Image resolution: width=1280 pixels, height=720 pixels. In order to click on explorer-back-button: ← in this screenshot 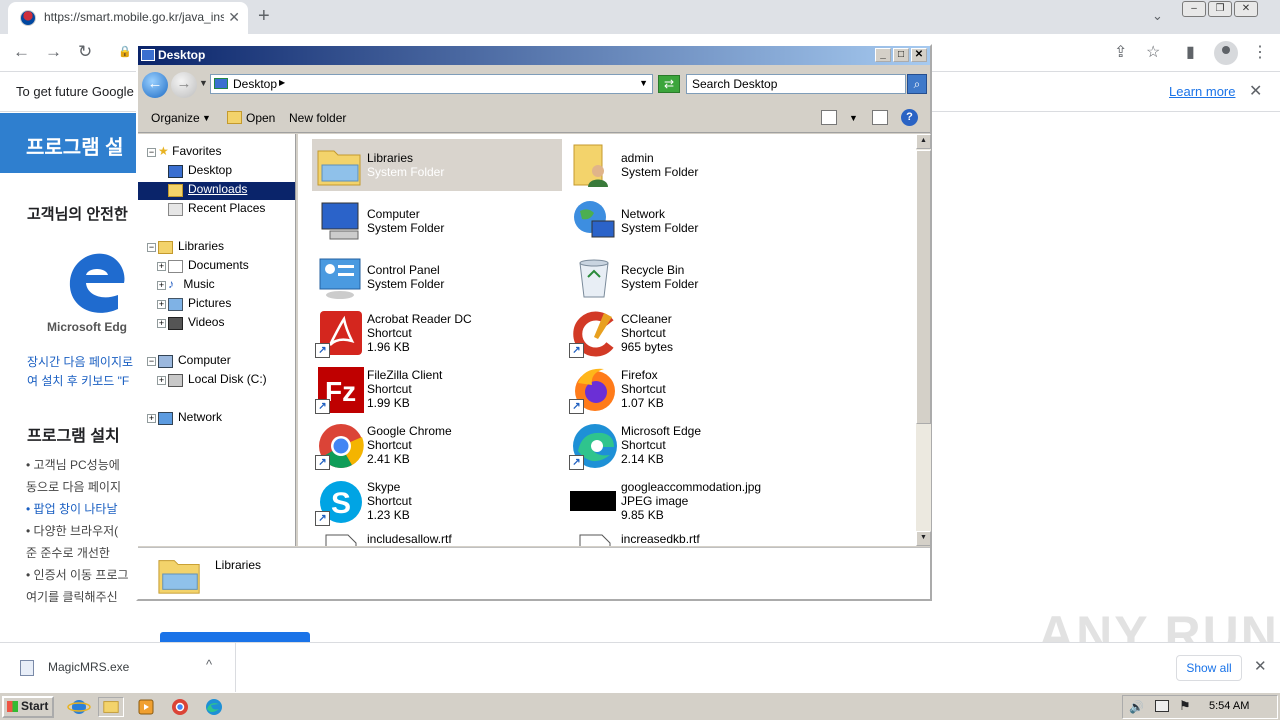, I will do `click(155, 85)`.